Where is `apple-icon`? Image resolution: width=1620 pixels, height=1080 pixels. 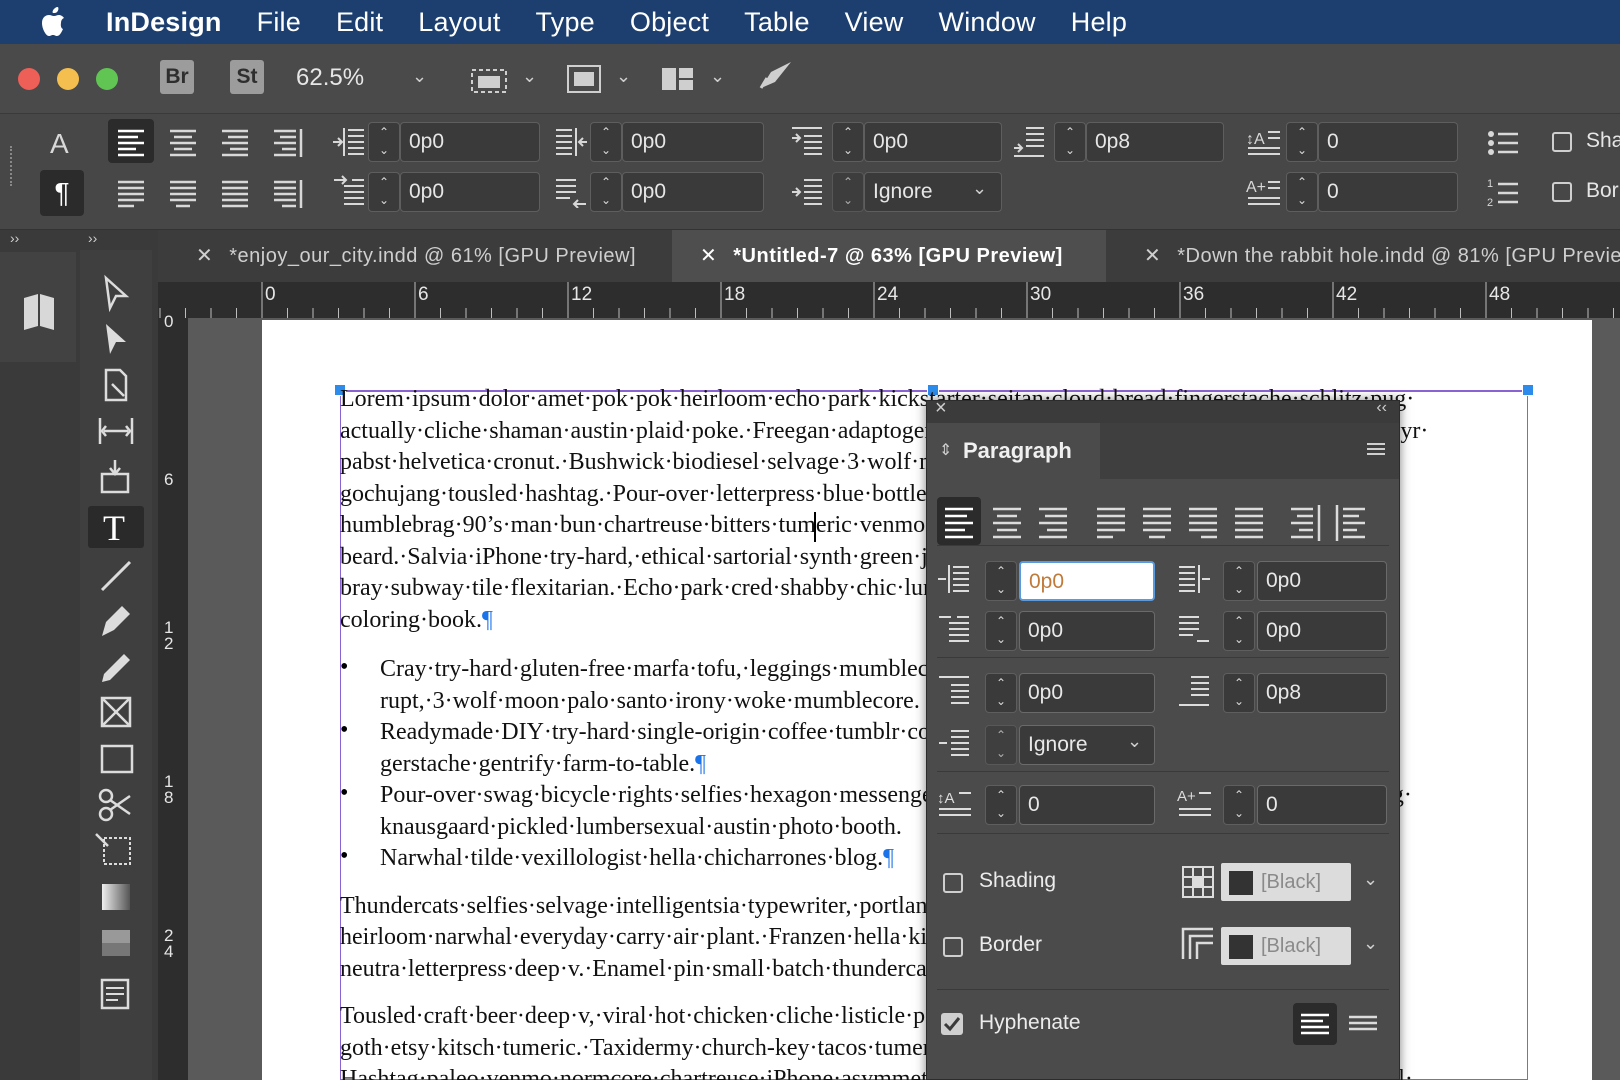
apple-icon is located at coordinates (65, 22).